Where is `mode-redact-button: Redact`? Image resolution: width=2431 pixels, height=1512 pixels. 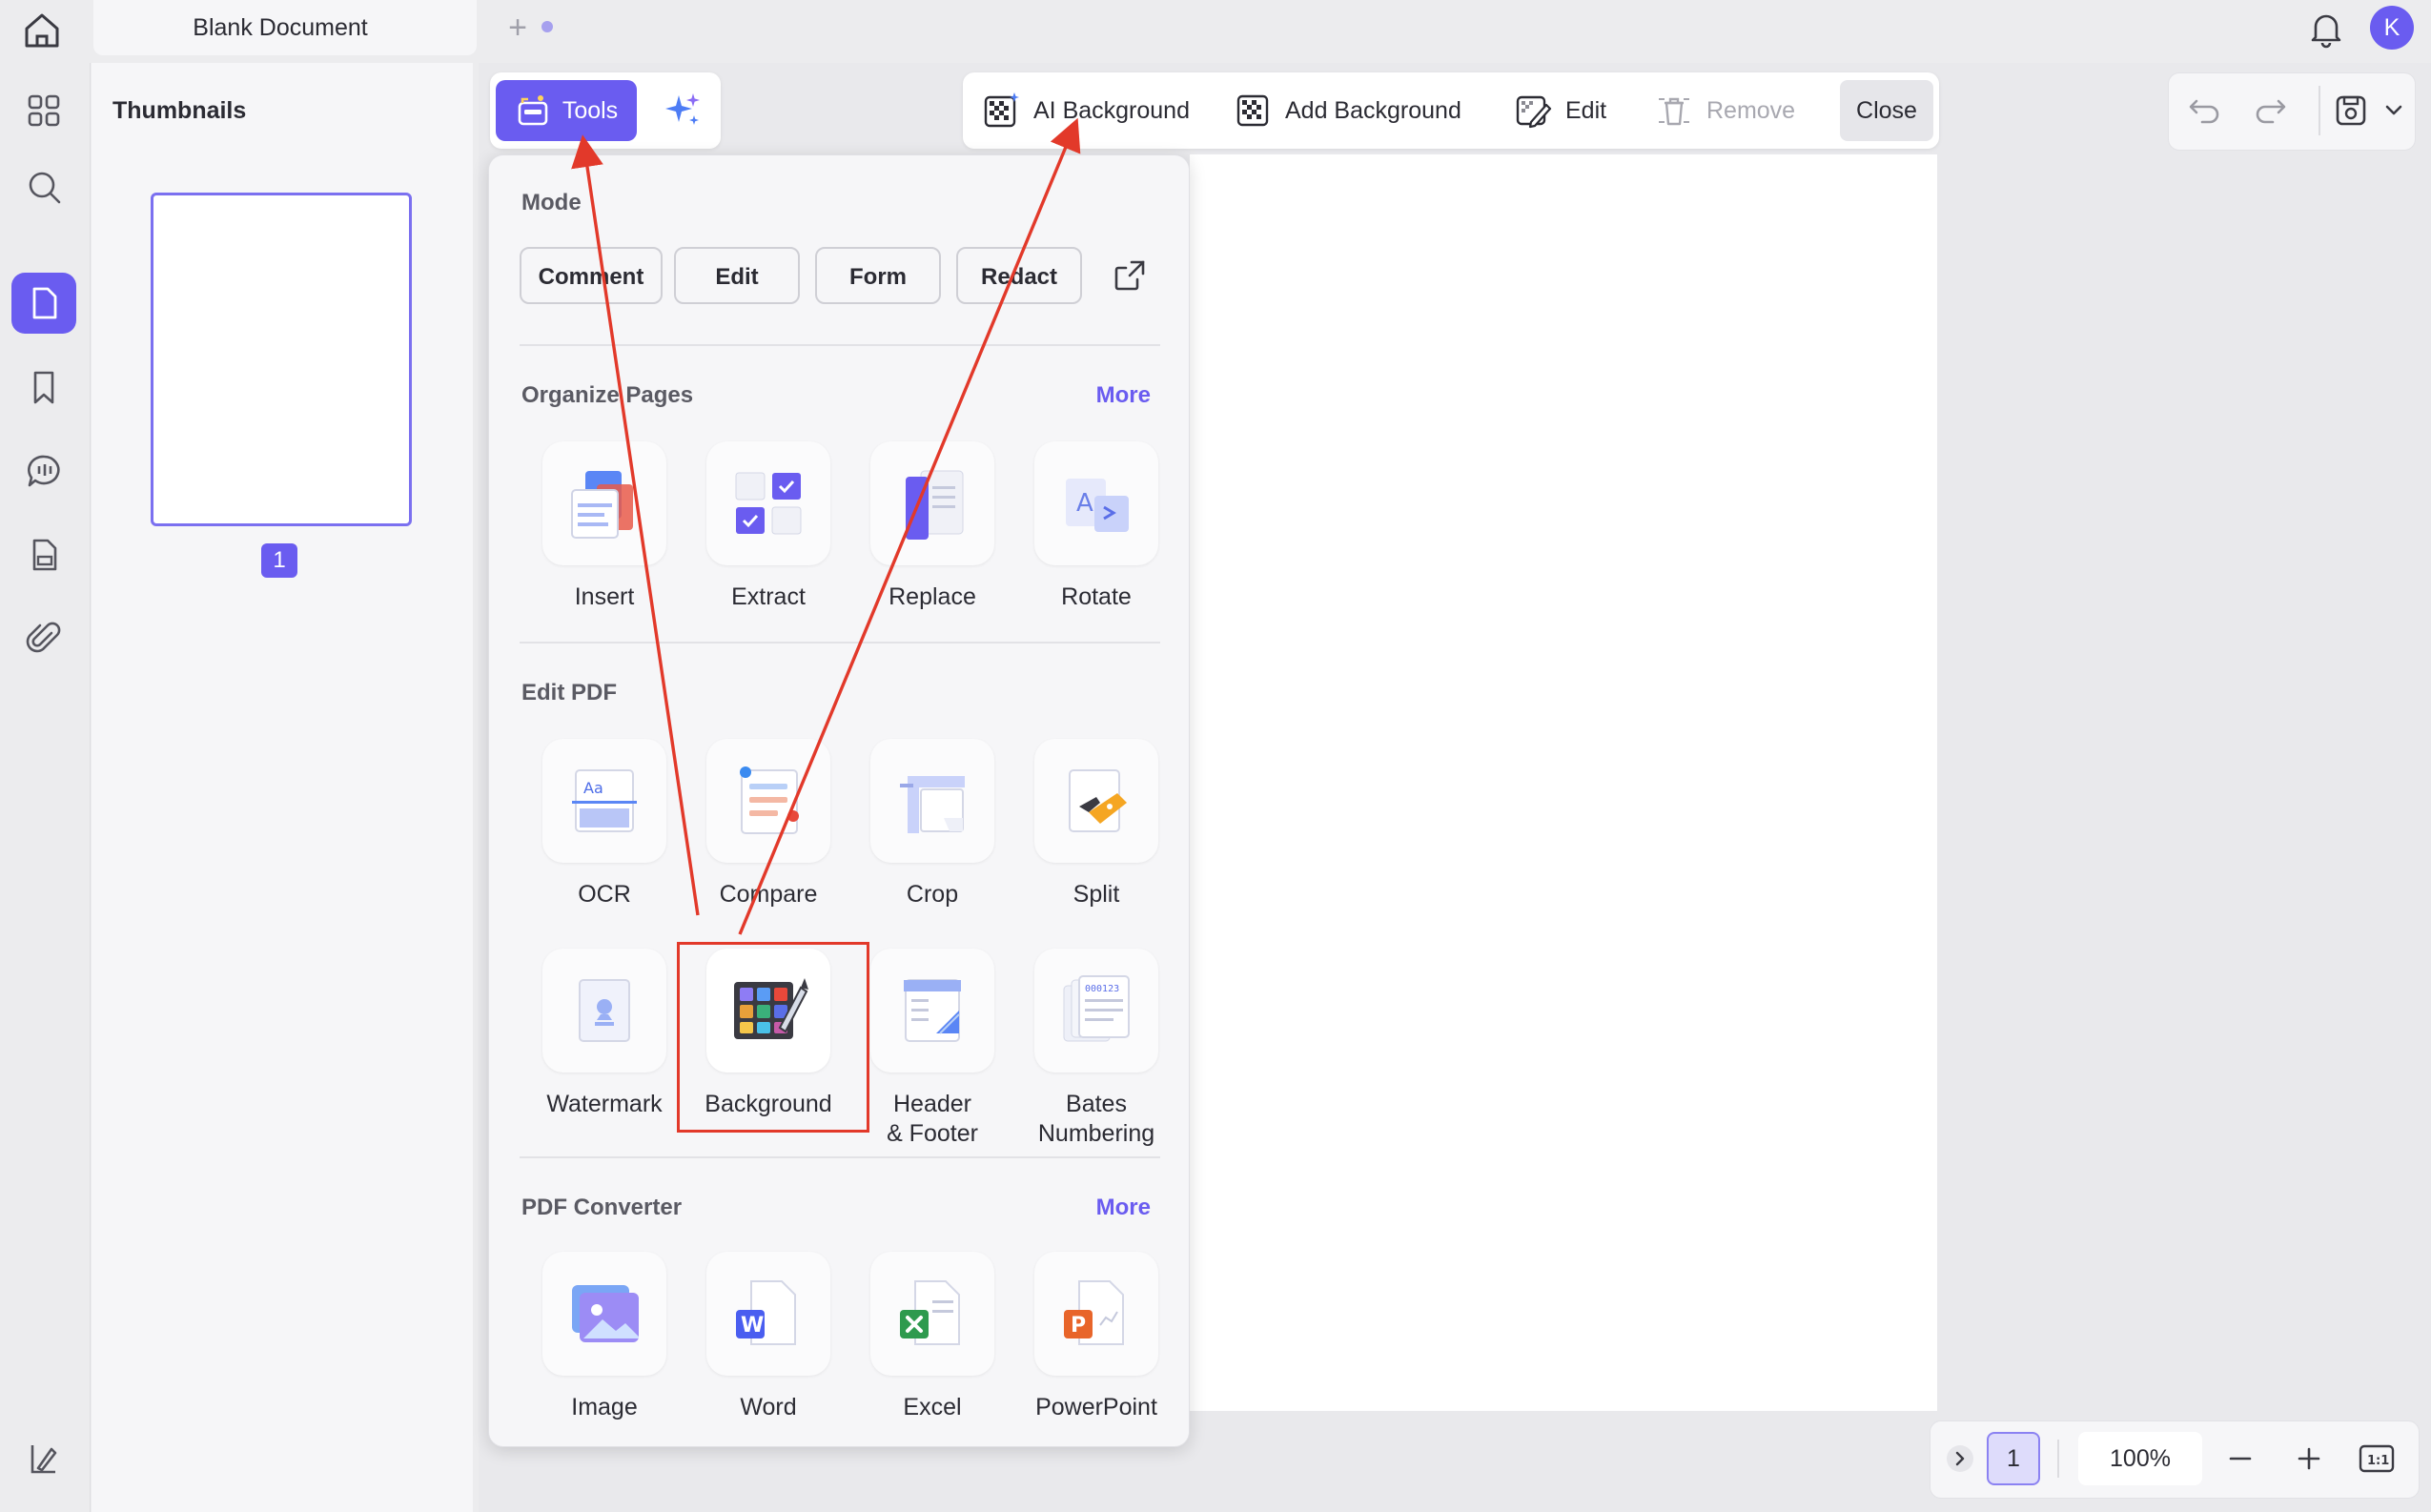
mode-redact-button: Redact is located at coordinates (1019, 275).